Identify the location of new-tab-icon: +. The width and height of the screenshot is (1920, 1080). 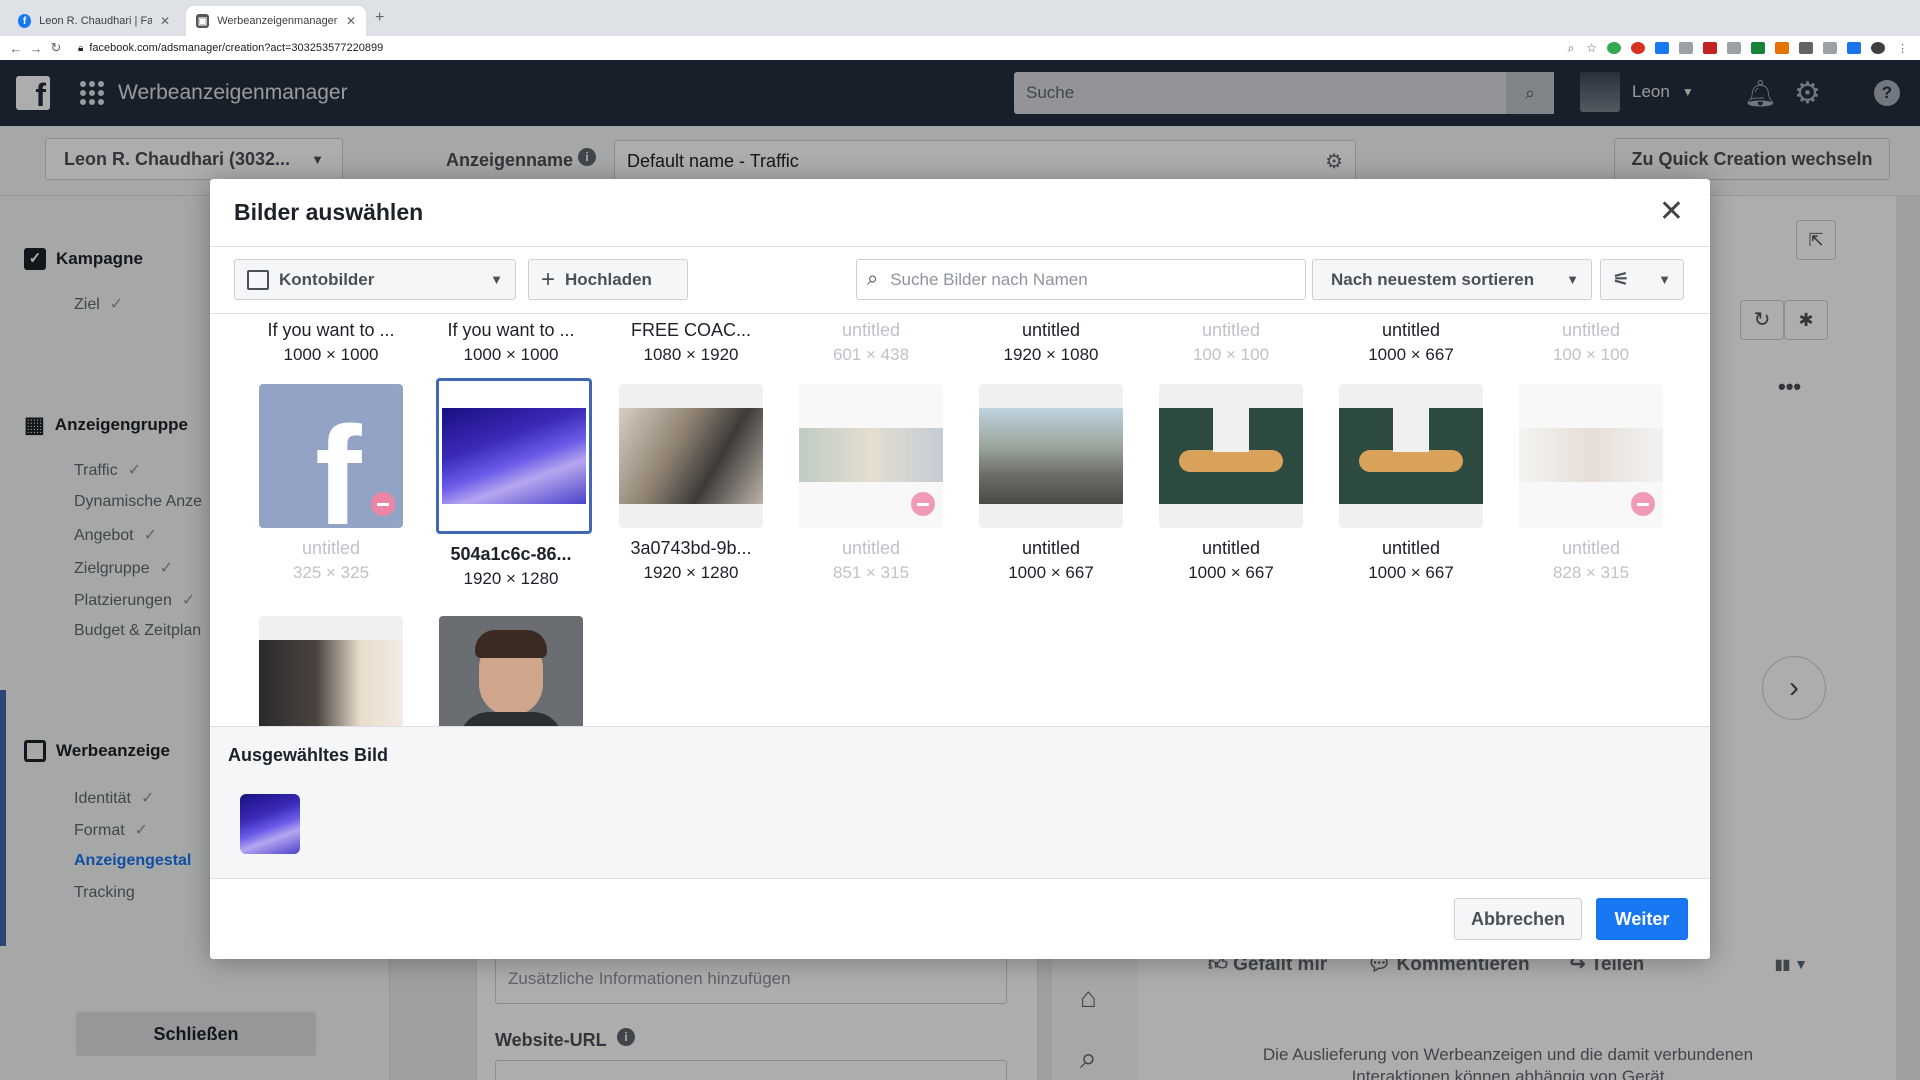
(379, 18).